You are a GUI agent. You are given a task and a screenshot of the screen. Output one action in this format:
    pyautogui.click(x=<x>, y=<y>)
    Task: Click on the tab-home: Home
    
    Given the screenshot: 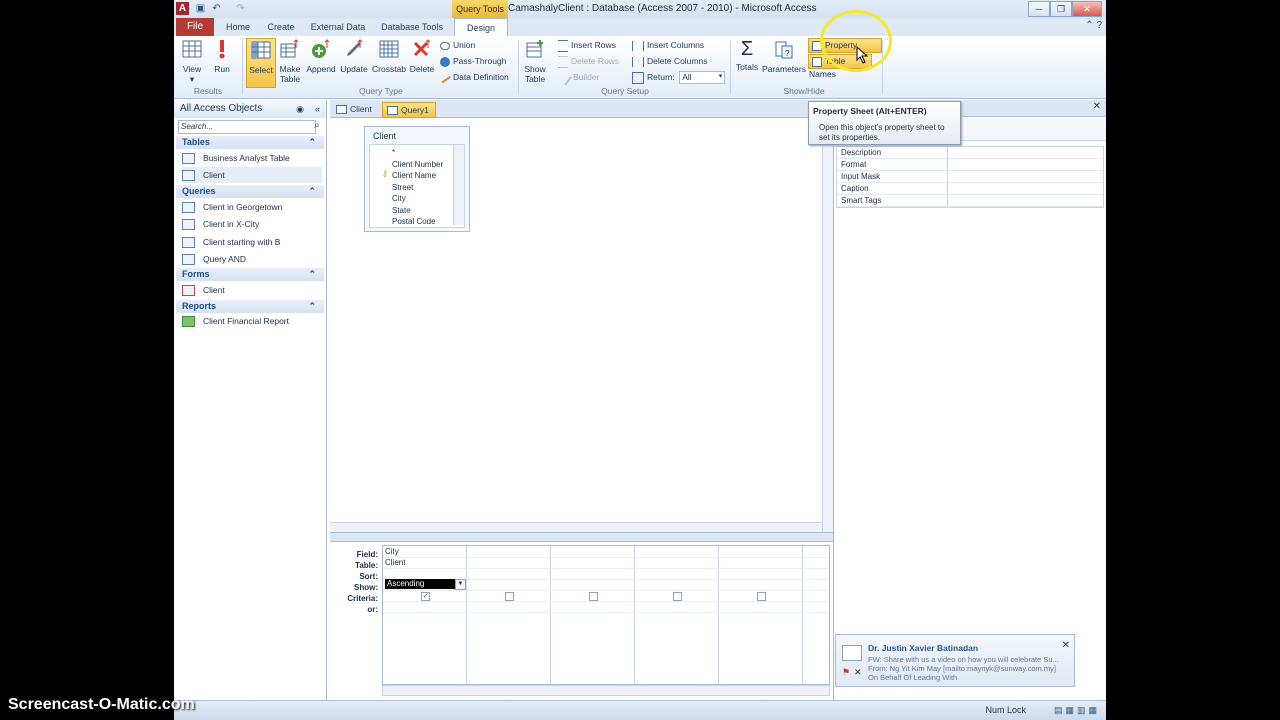 What is the action you would take?
    pyautogui.click(x=238, y=27)
    